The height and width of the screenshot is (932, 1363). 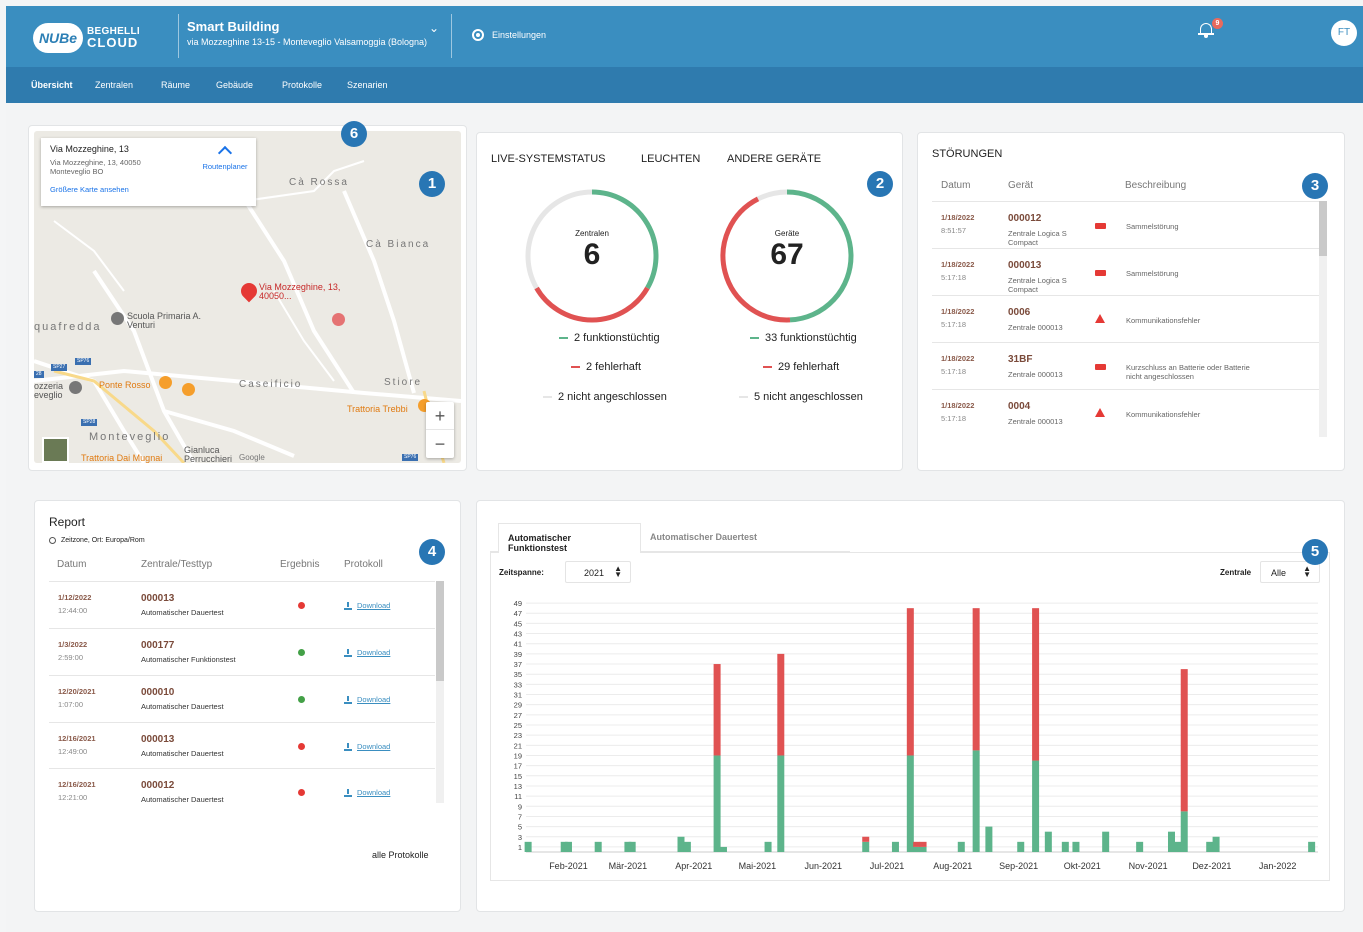 I want to click on tab-zentralen: Zentralen, so click(x=114, y=85).